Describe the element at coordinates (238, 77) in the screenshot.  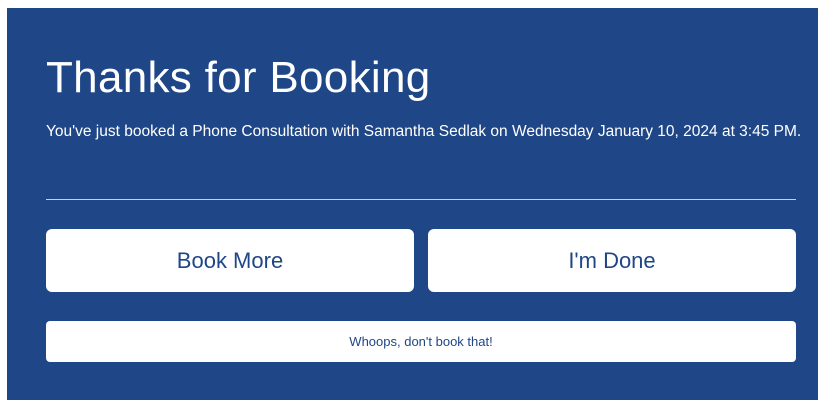
I see `confirmation-title: Thanks for Booking` at that location.